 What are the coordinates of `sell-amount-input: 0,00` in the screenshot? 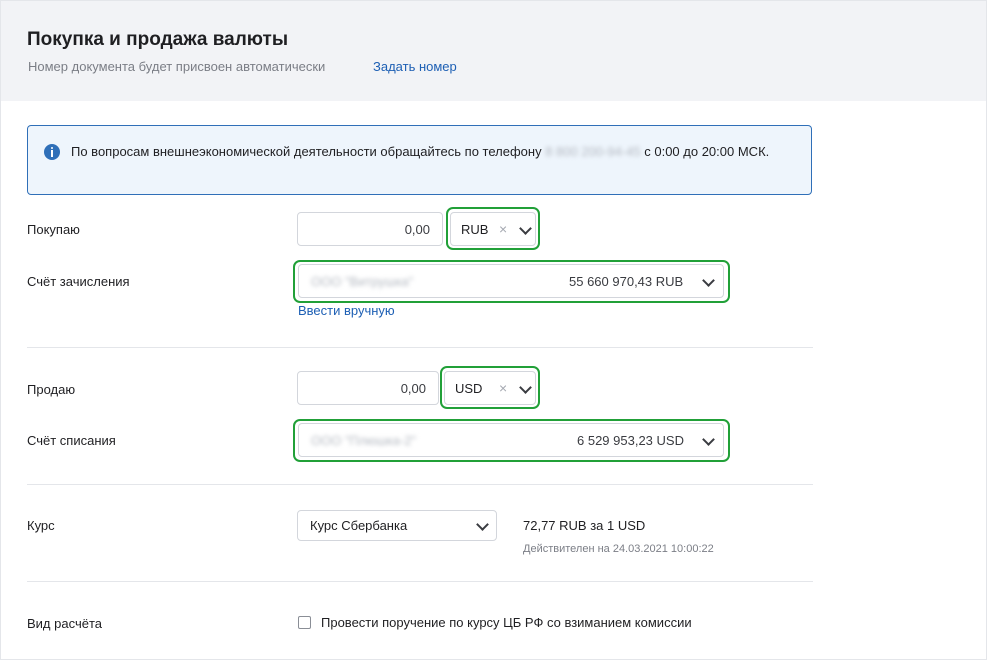 It's located at (368, 388).